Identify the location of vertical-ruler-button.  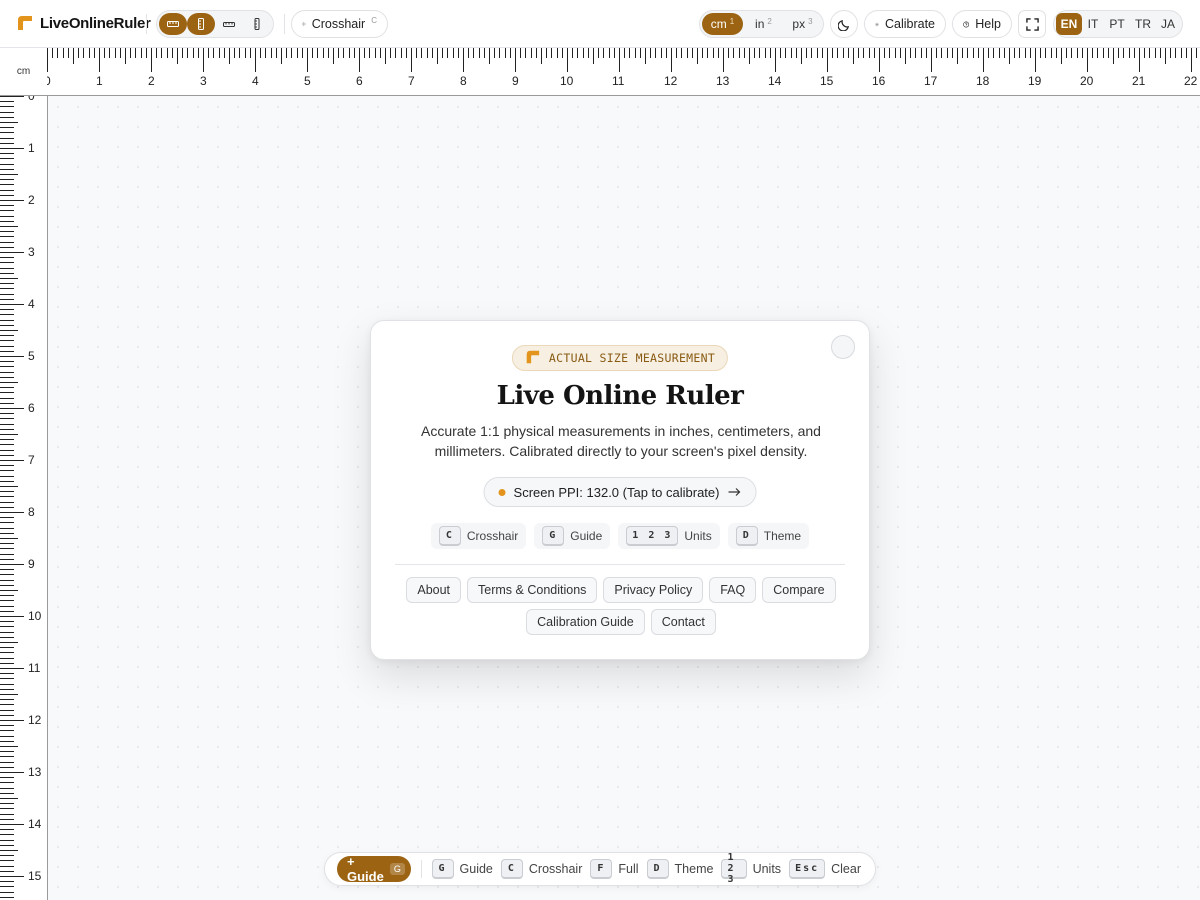
(201, 24).